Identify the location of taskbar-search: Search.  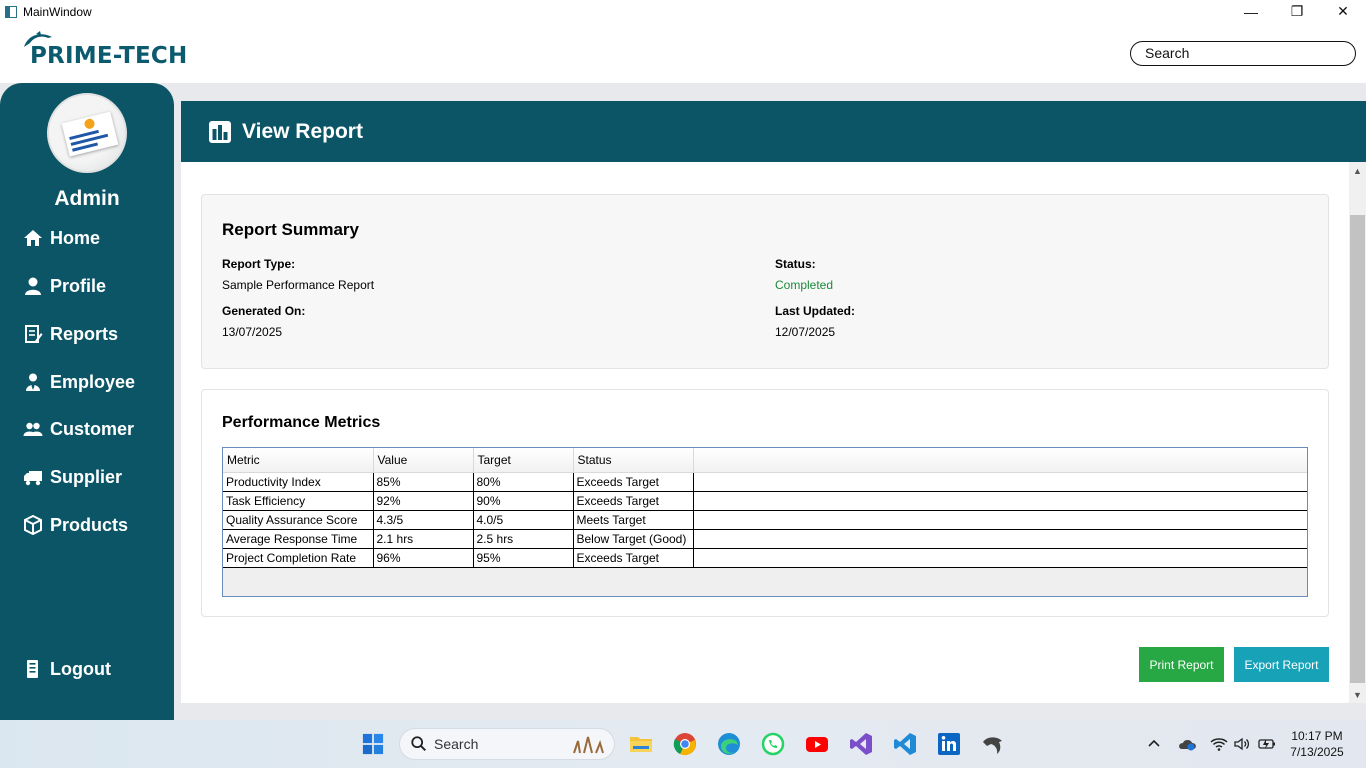
(507, 744).